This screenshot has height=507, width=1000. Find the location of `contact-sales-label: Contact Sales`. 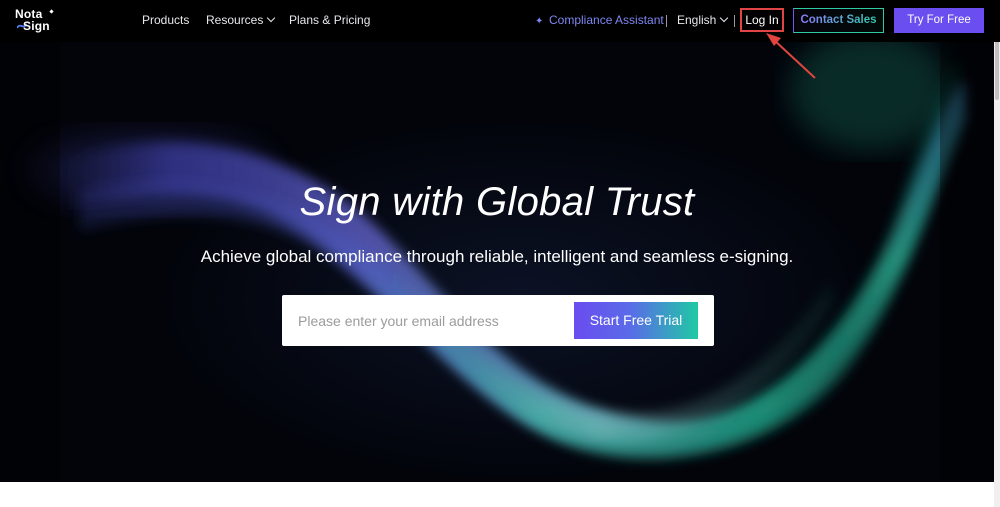

contact-sales-label: Contact Sales is located at coordinates (838, 20).